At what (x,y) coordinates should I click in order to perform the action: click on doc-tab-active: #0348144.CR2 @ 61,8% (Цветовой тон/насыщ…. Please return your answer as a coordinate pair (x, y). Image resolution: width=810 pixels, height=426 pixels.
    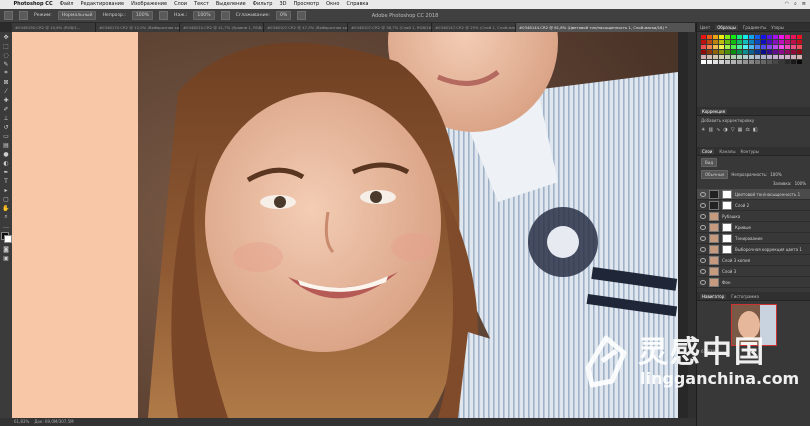
    Looking at the image, I should click on (606, 27).